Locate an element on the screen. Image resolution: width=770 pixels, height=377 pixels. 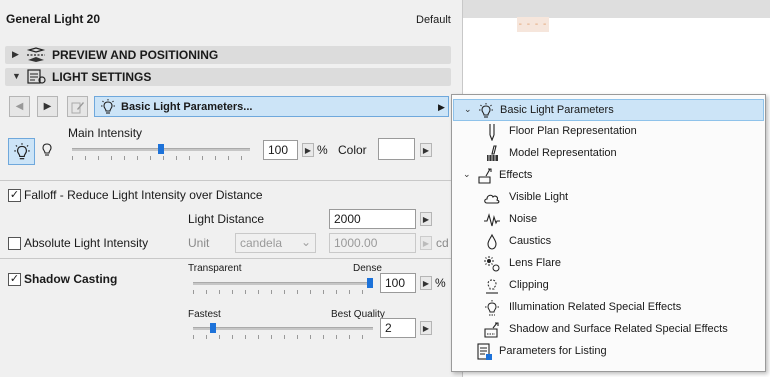
best-quality-label: Best Quality is located at coordinates (358, 314).